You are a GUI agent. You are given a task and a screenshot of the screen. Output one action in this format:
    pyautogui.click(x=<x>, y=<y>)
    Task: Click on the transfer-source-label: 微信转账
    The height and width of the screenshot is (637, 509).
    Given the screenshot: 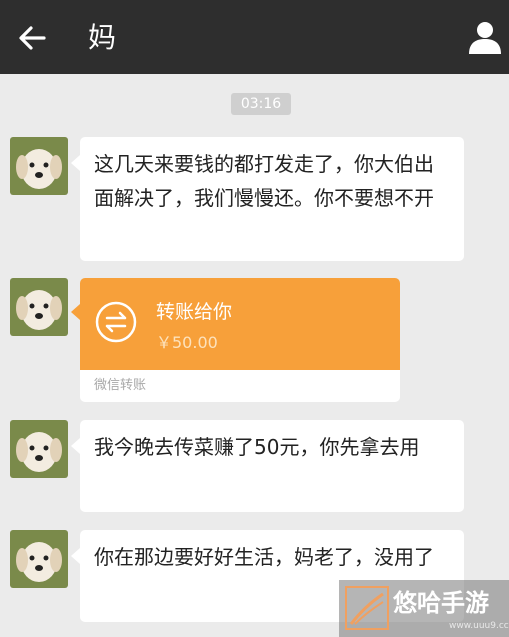 What is the action you would take?
    pyautogui.click(x=120, y=385)
    